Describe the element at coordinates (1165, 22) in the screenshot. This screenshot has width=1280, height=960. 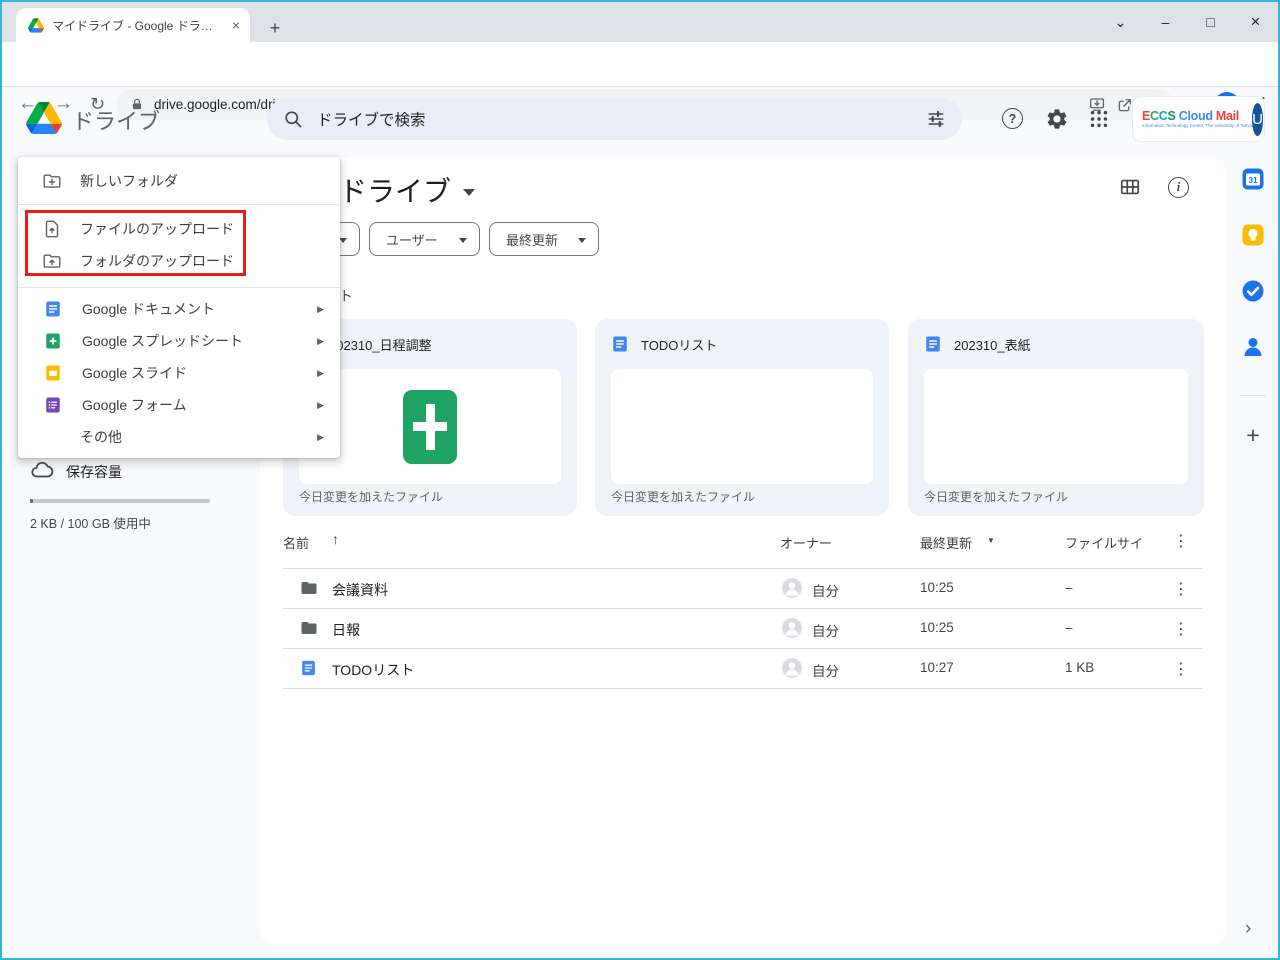
I see `window-minimize-button: –` at that location.